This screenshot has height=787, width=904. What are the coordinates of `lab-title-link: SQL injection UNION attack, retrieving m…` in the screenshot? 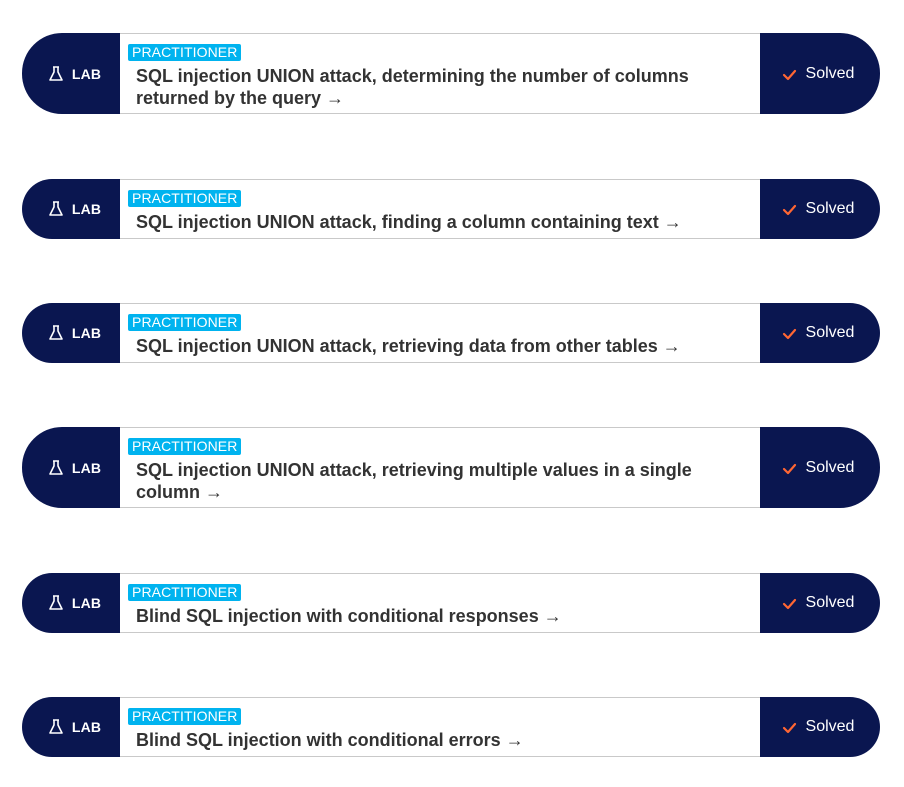 It's located at (431, 481).